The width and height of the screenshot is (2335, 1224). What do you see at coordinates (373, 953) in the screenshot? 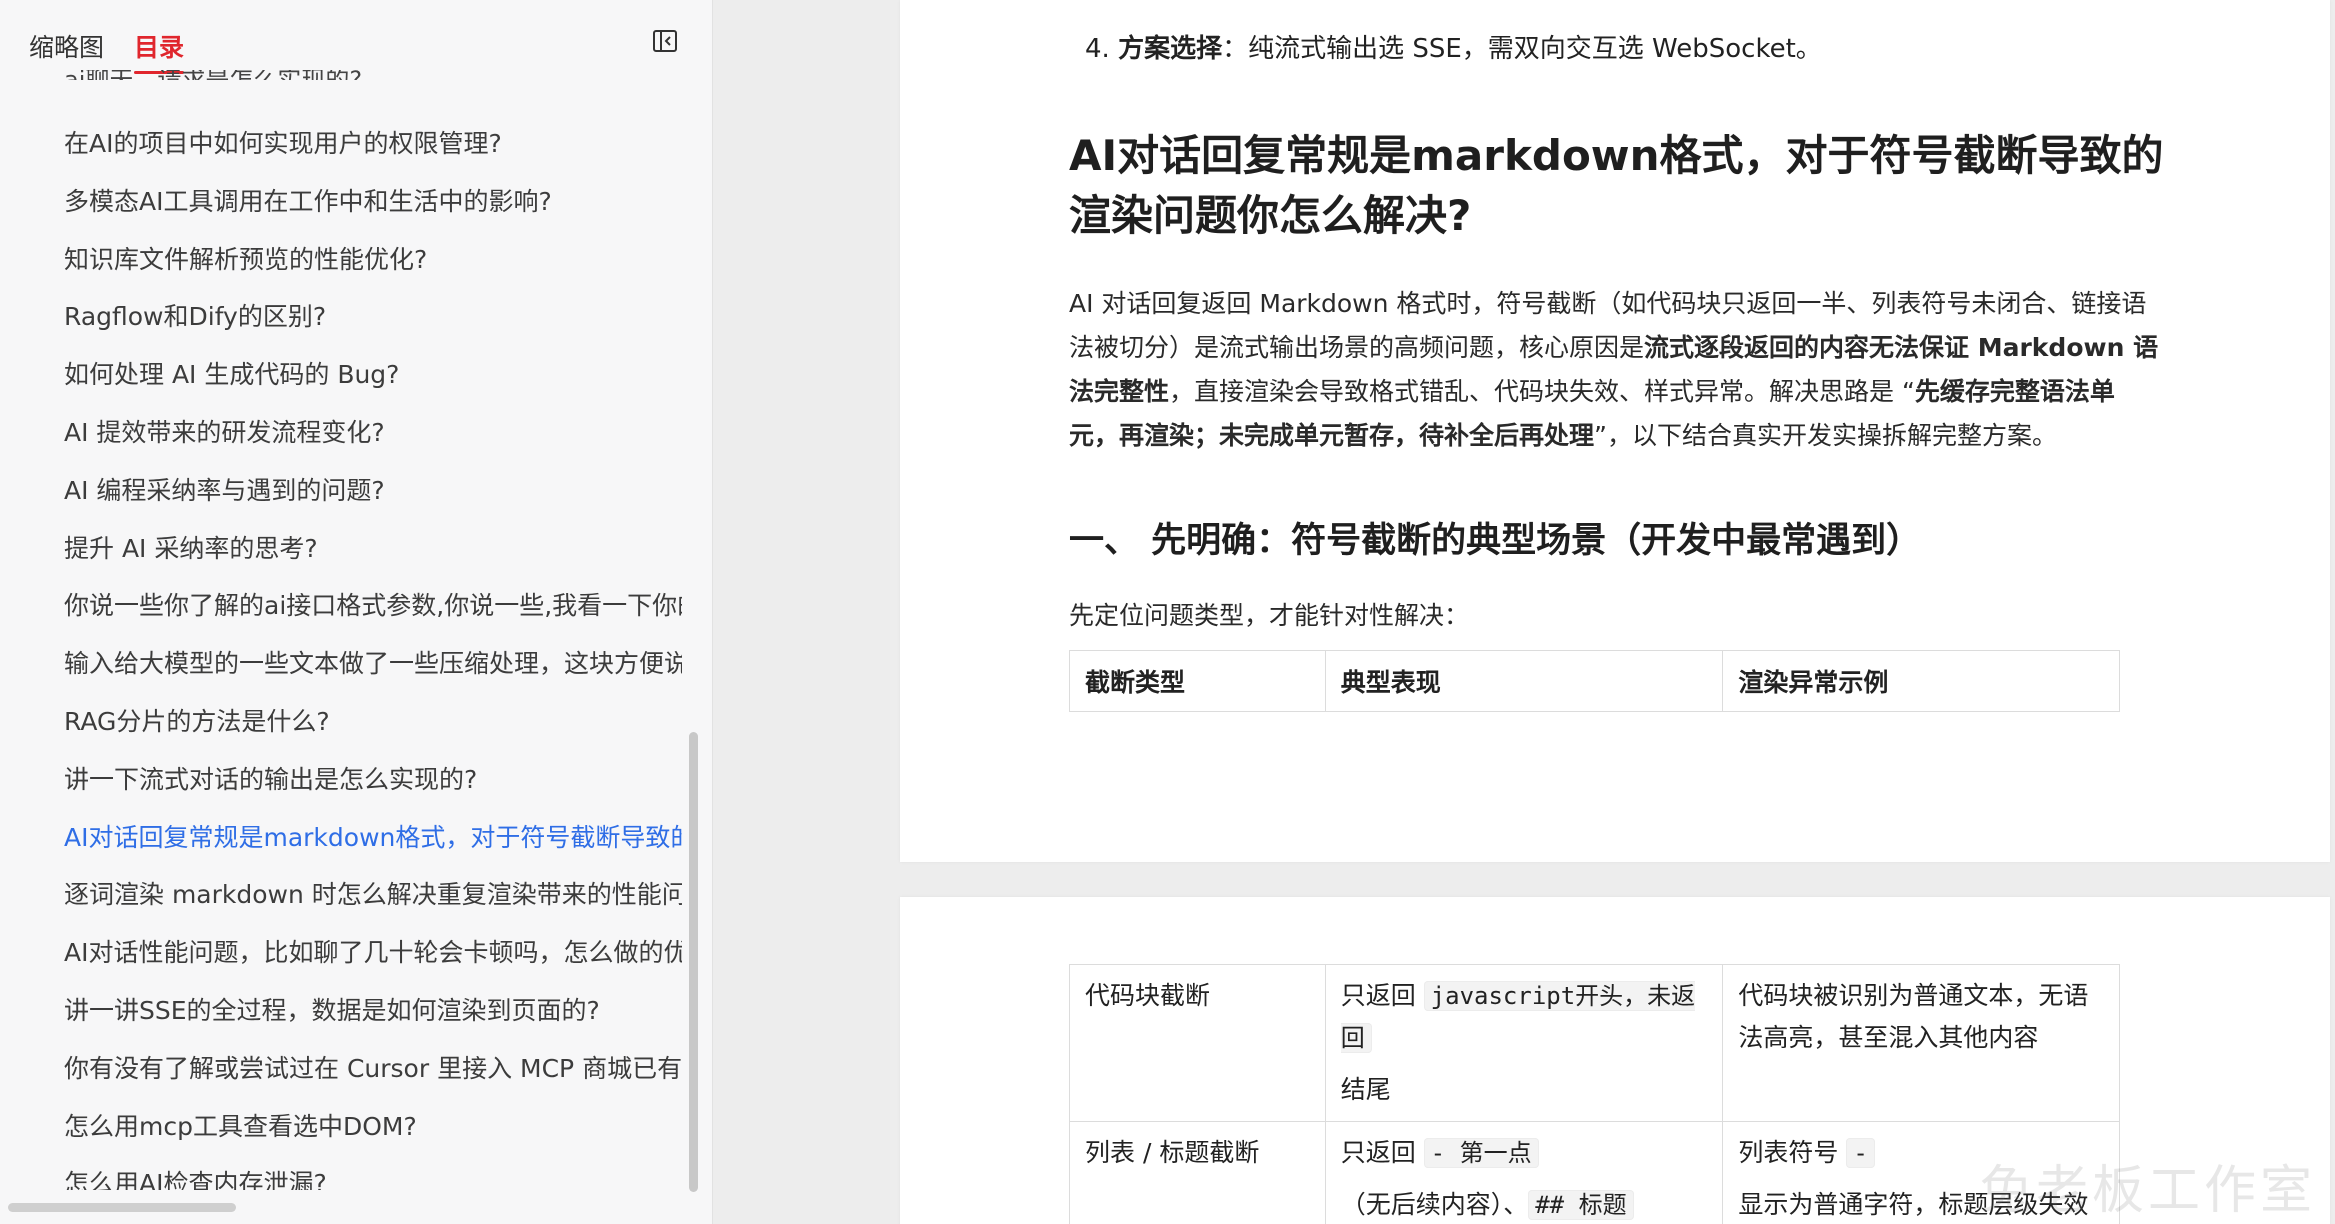
I see `toc-item: AI对话性能问题，比如聊了几十轮会卡顿吗，怎么做的优化` at bounding box center [373, 953].